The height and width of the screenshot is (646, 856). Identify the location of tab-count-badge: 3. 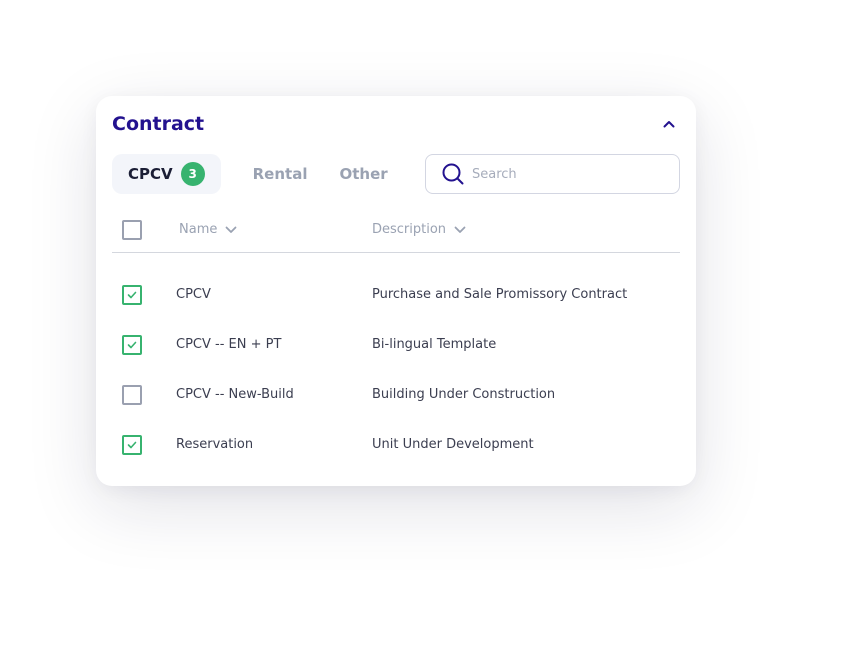
(192, 174).